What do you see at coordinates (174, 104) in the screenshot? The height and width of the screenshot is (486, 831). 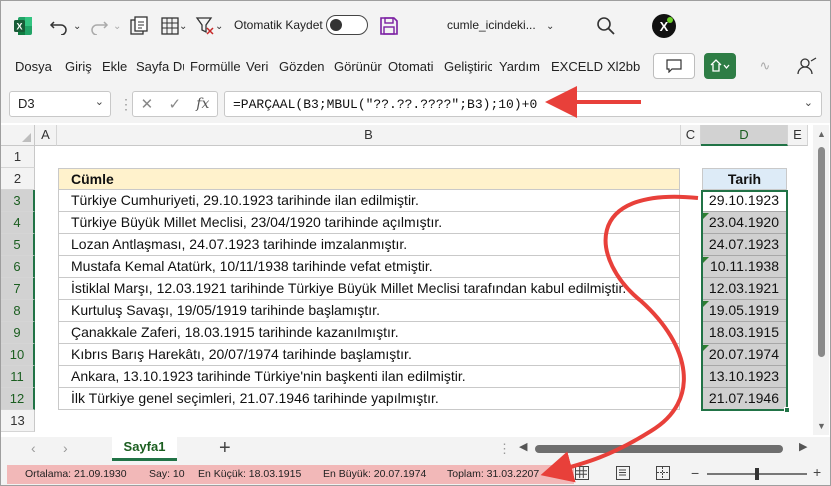 I see `confirm-entry-icon: ✓` at bounding box center [174, 104].